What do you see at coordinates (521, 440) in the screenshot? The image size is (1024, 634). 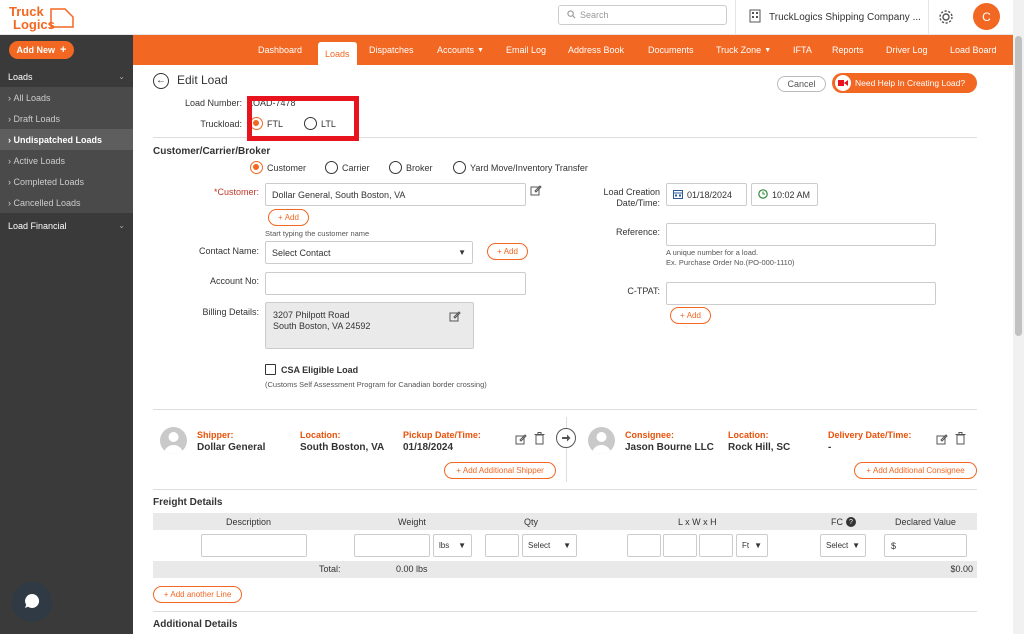 I see `edit-shipper-icon` at bounding box center [521, 440].